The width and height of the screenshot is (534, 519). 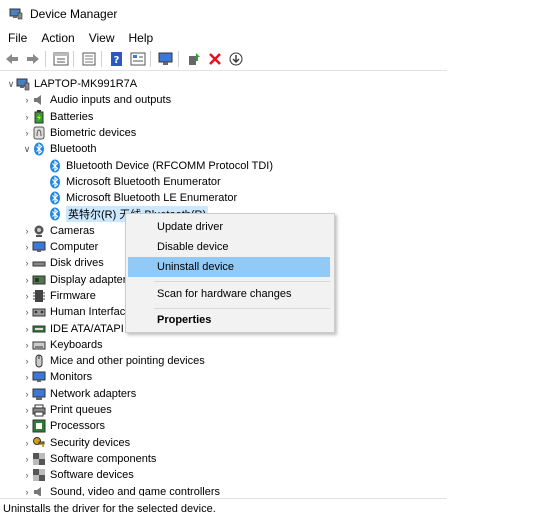 I want to click on hid-icon, so click(x=39, y=312).